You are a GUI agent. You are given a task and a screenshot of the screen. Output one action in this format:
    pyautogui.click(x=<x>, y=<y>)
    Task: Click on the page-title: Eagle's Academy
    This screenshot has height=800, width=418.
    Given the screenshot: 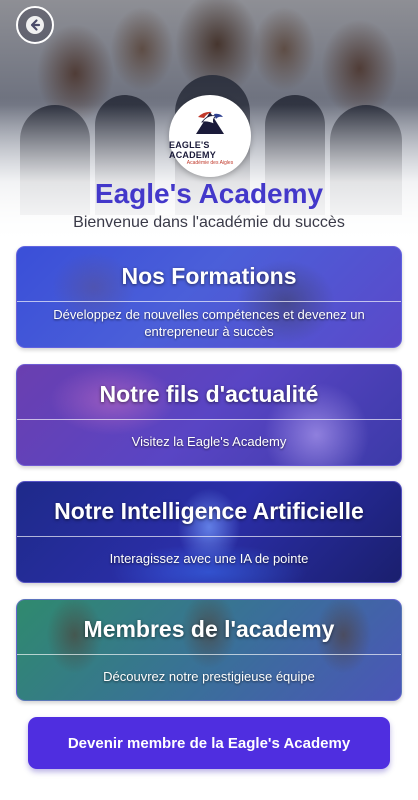 What is the action you would take?
    pyautogui.click(x=209, y=193)
    